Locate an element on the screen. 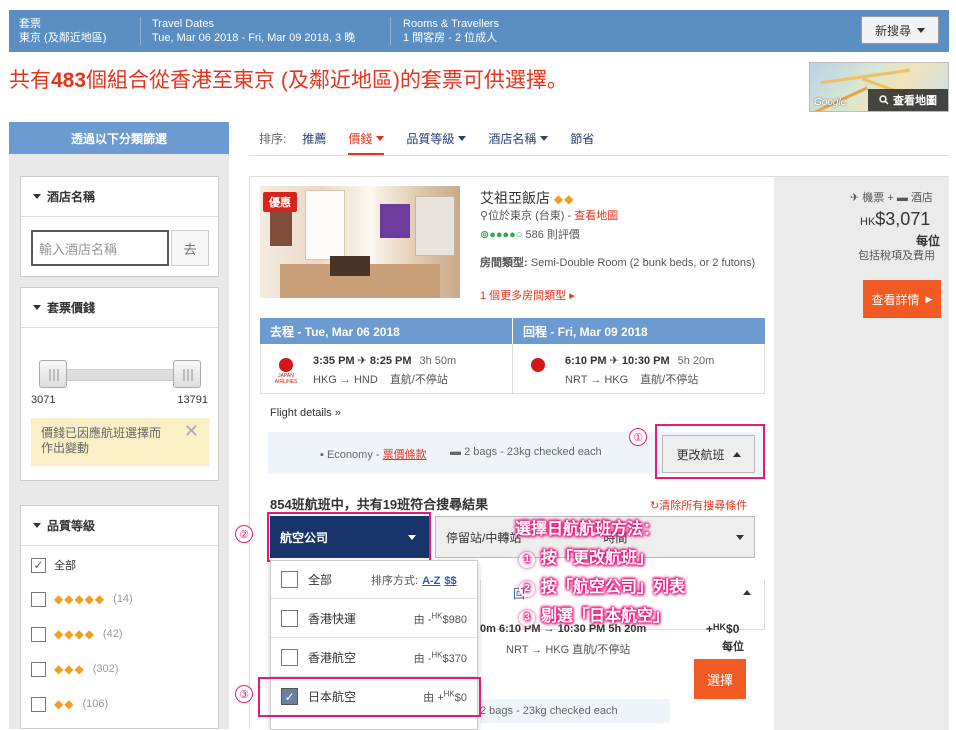 The width and height of the screenshot is (956, 730). annotation-step-2: 2 按「航空公司」列表 is located at coordinates (630, 587).